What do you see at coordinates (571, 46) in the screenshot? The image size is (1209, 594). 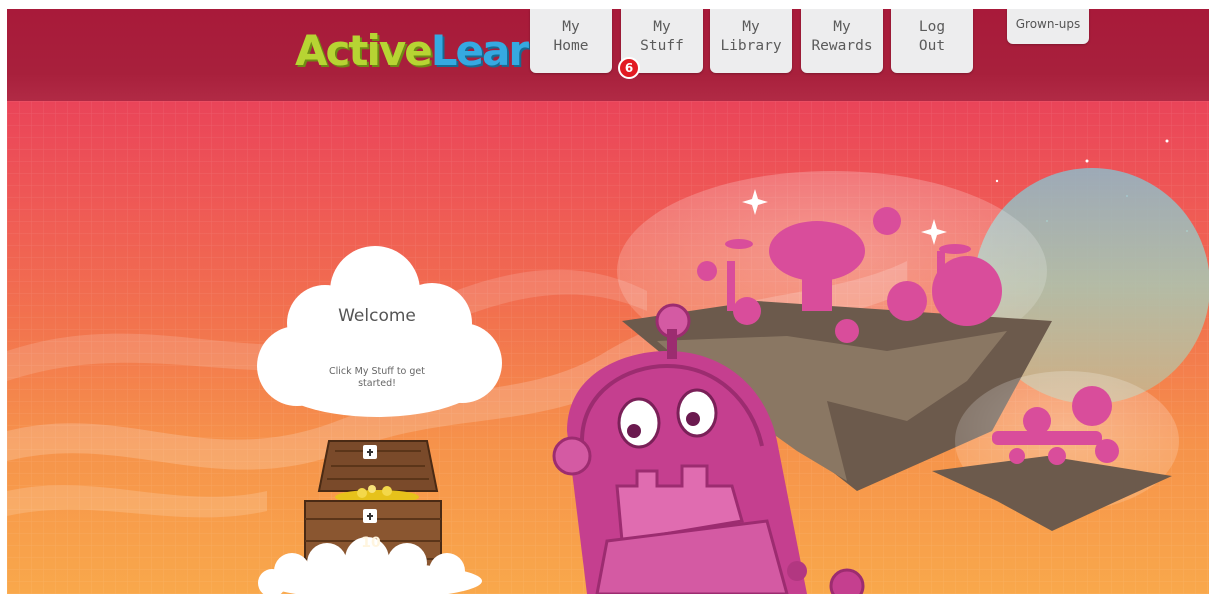 I see `nav-label-line2: Home` at bounding box center [571, 46].